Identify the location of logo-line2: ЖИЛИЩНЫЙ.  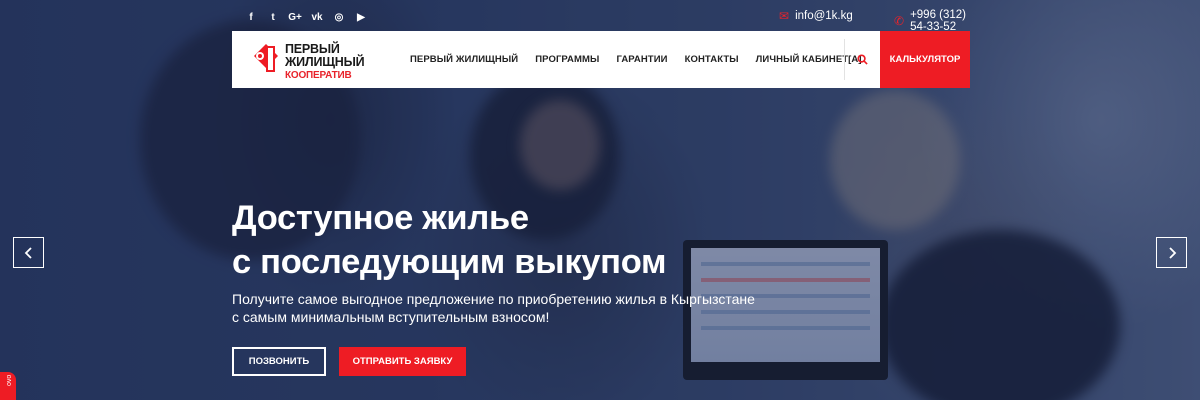
(325, 62).